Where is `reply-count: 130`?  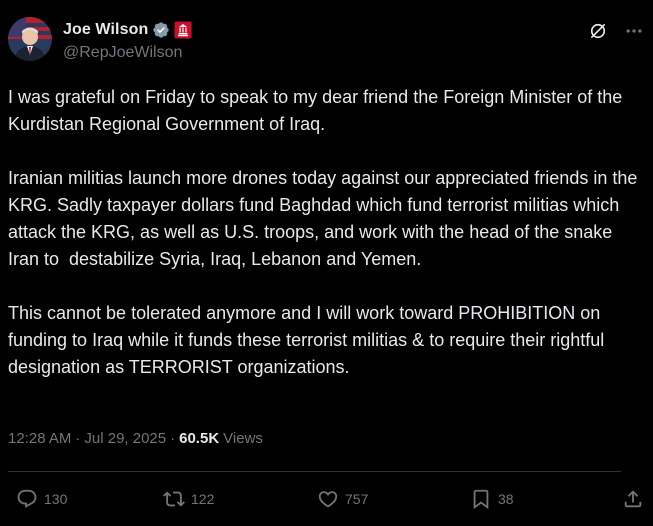
reply-count: 130 is located at coordinates (56, 499).